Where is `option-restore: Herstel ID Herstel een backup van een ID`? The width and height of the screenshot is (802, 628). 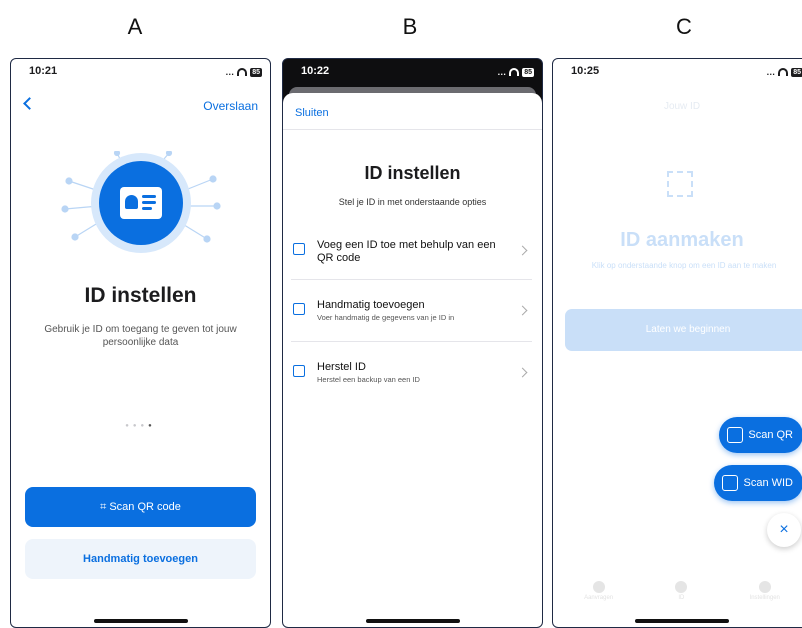
option-restore: Herstel ID Herstel een backup van een ID is located at coordinates (410, 384).